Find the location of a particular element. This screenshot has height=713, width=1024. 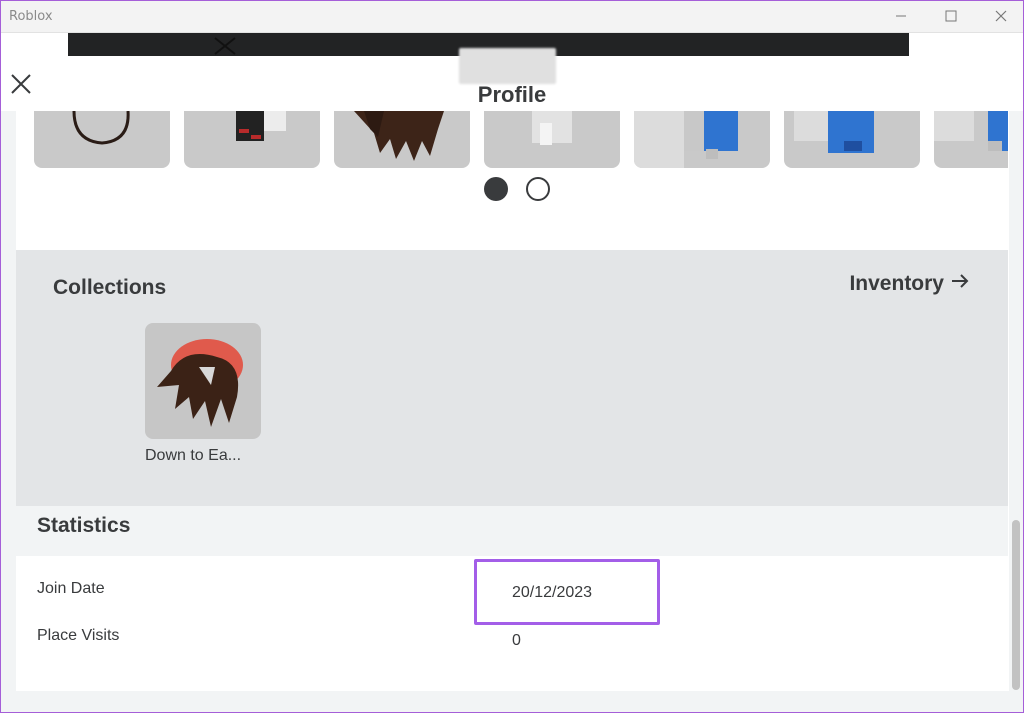

wearing-carousel is located at coordinates (521, 139).